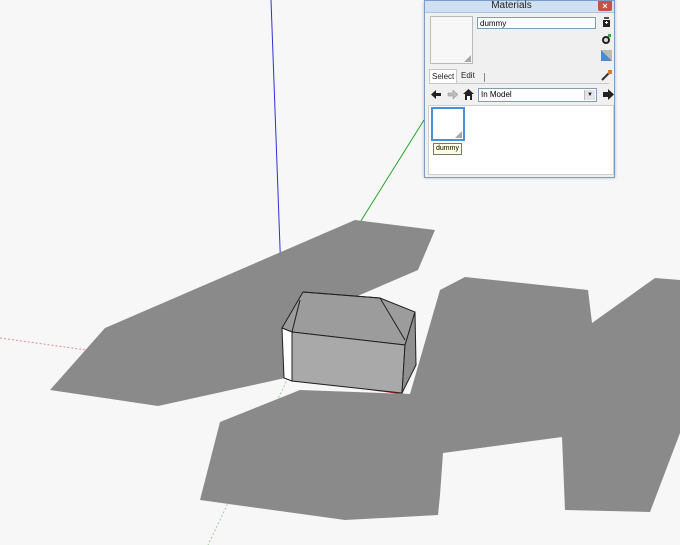  I want to click on tab-select: Select, so click(443, 76).